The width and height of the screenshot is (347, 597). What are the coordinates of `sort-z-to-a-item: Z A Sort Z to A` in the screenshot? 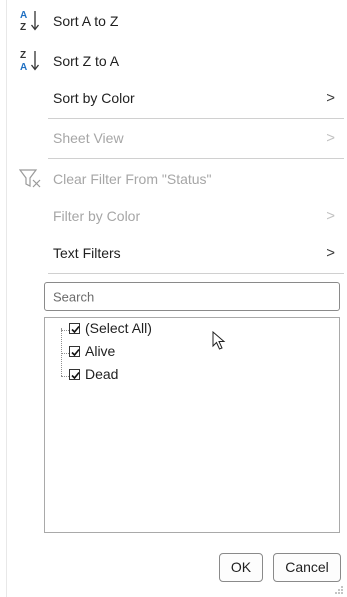 It's located at (173, 61).